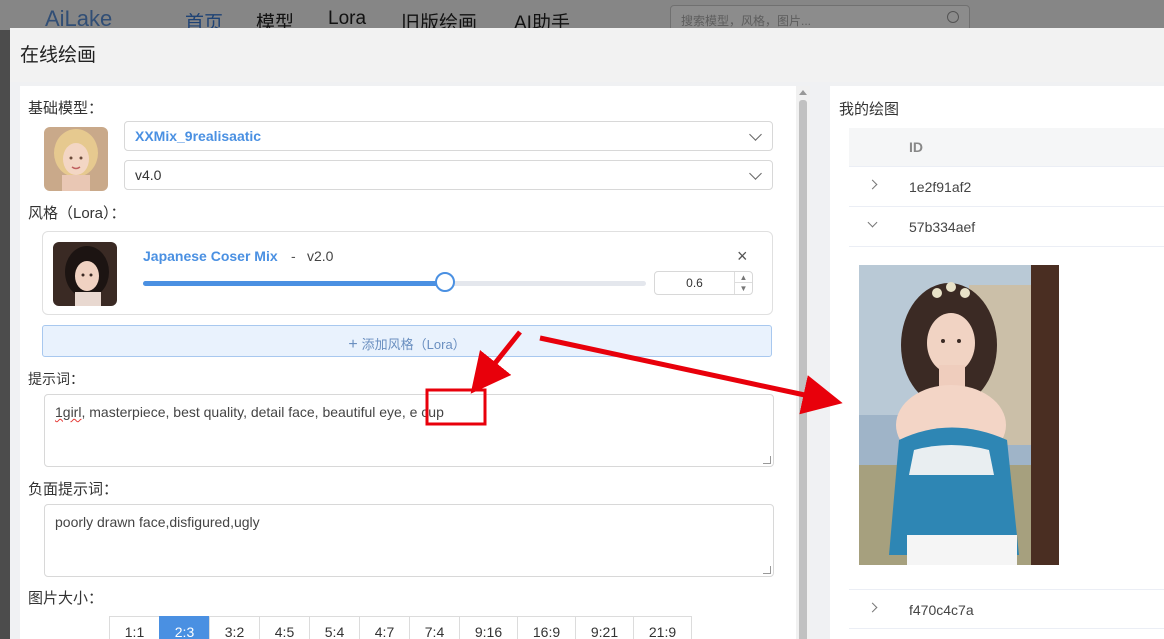  Describe the element at coordinates (68, 412) in the screenshot. I see `prompt-misspelled-word: 1girl` at that location.